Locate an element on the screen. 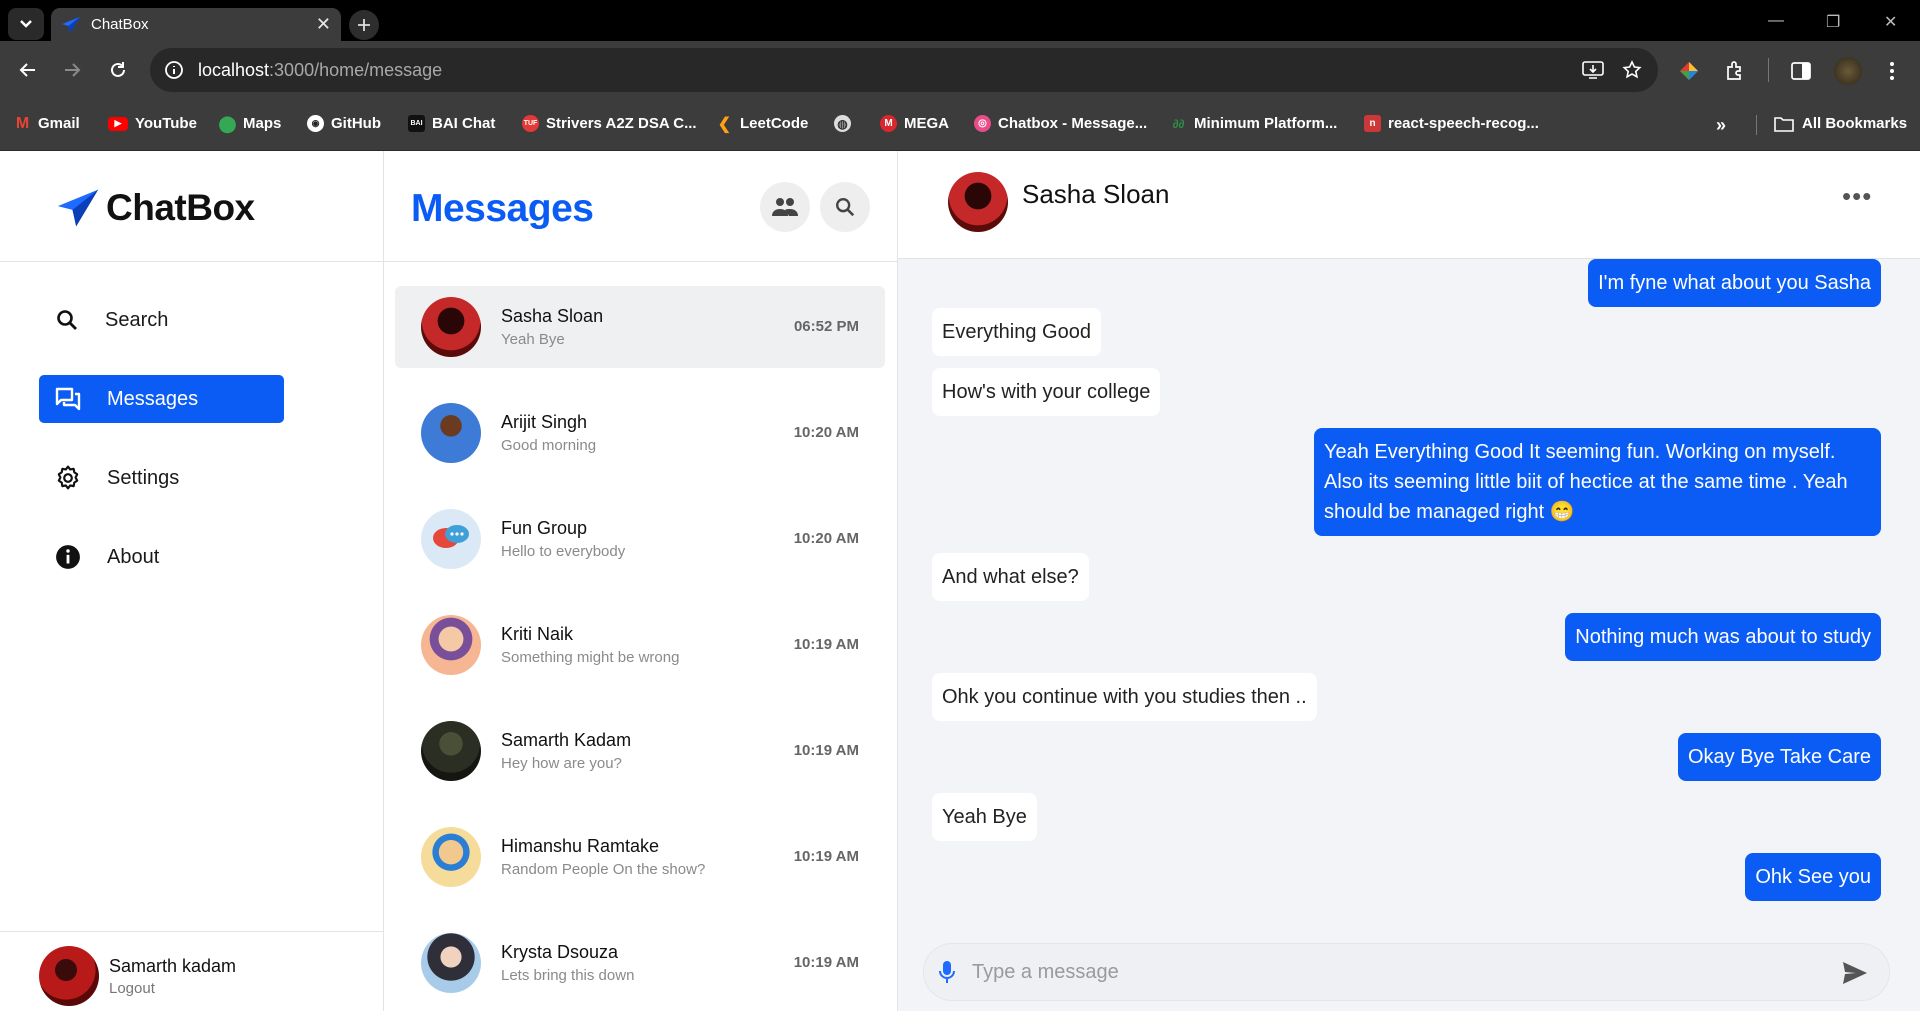 This screenshot has height=1011, width=1920. search-icon is located at coordinates (67, 320).